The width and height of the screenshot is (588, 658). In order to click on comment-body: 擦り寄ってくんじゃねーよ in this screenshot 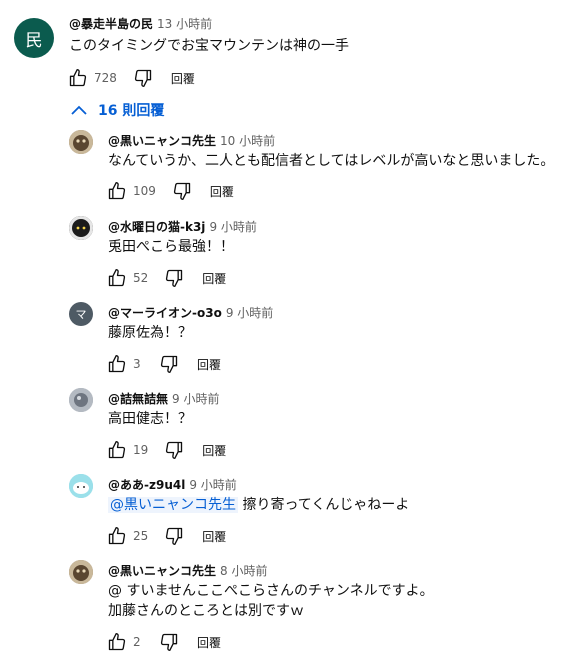, I will do `click(326, 505)`.